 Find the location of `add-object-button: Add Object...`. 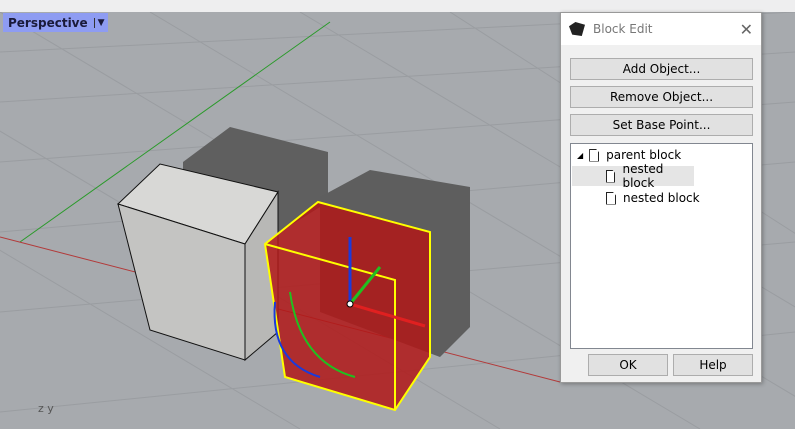

add-object-button: Add Object... is located at coordinates (661, 69).